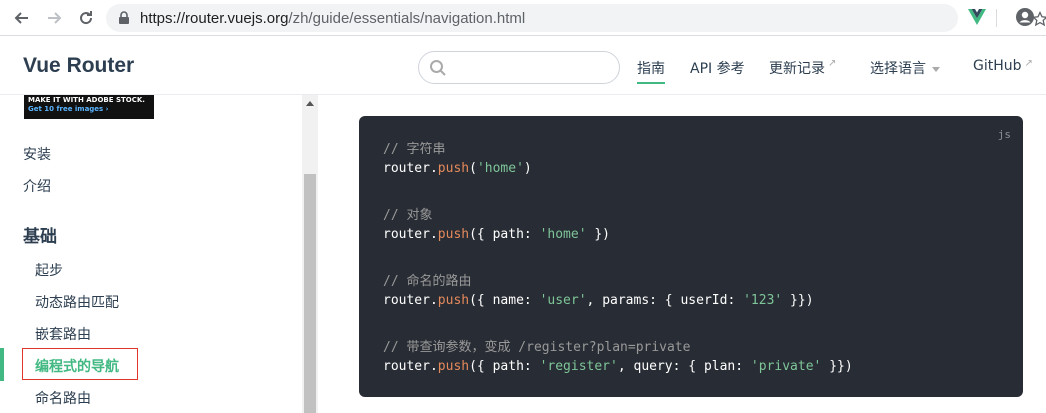 The height and width of the screenshot is (413, 1046). I want to click on sidebar-item-dynamic-matching: 动态路由匹配, so click(77, 302).